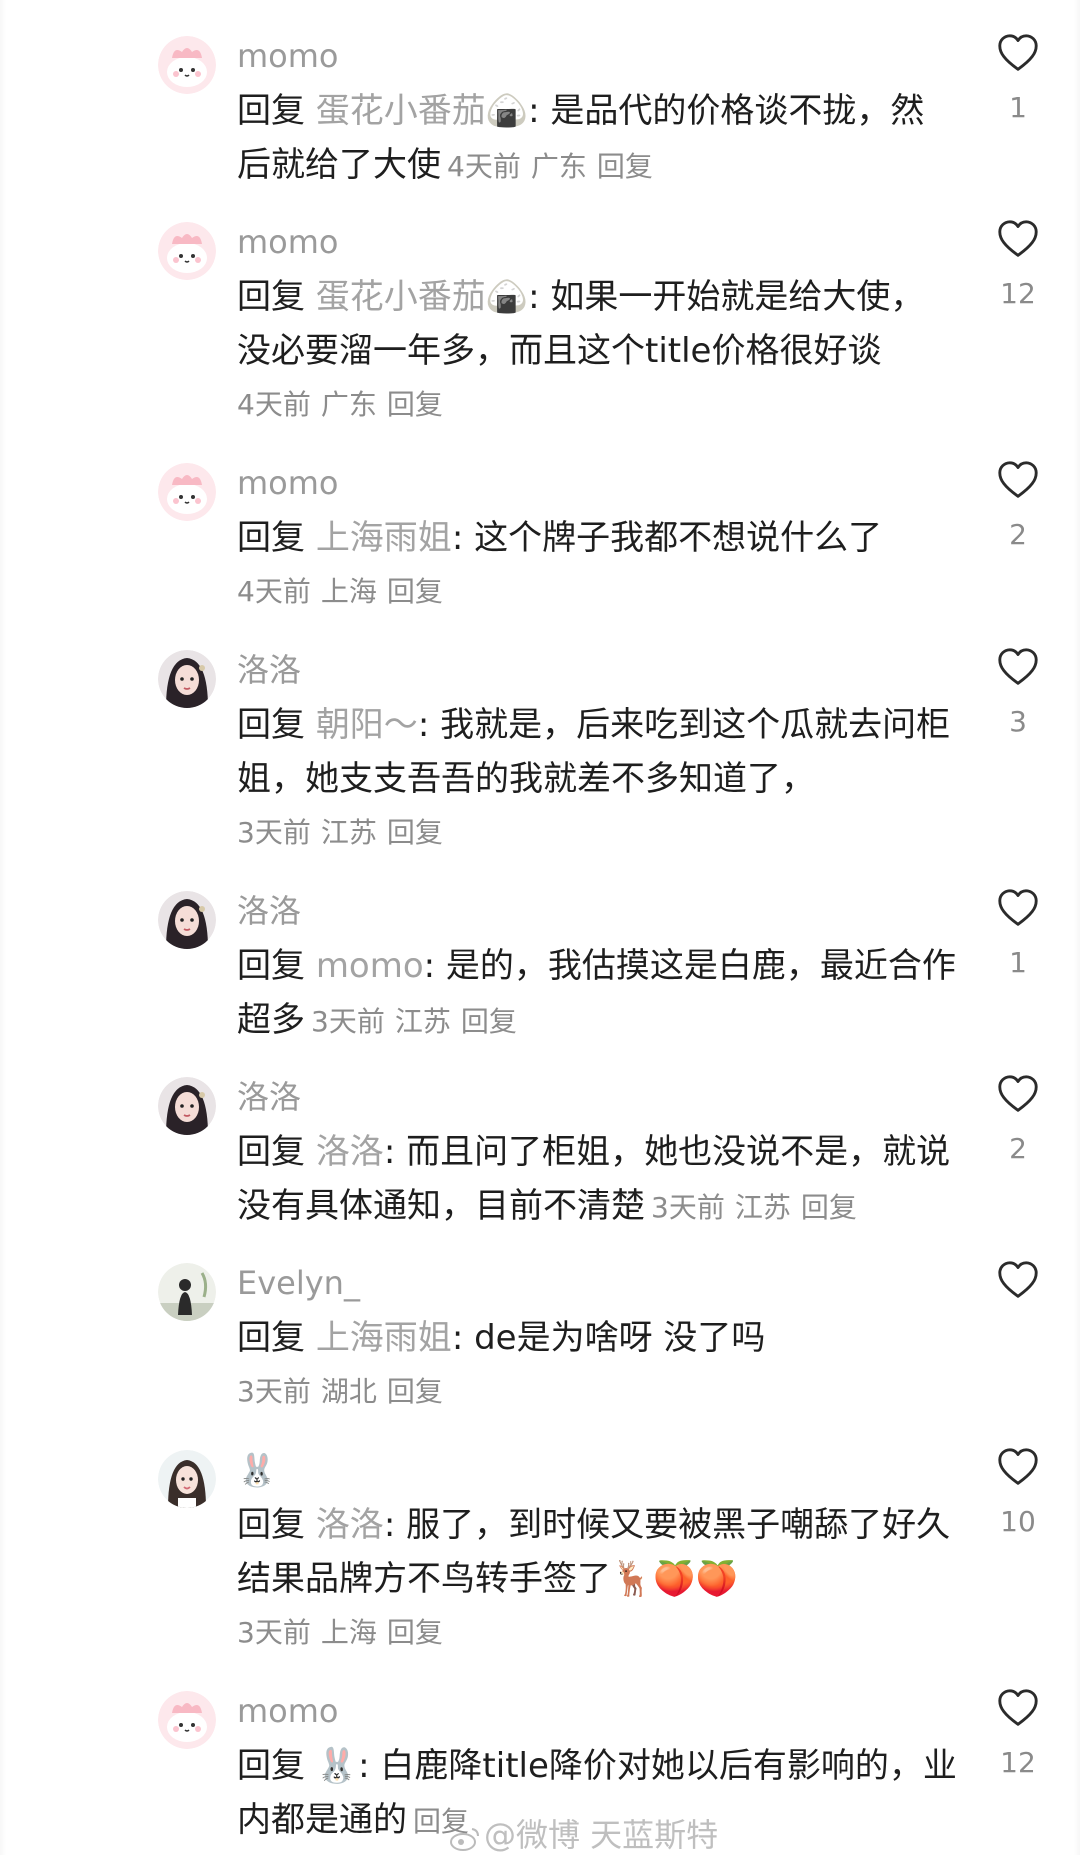 This screenshot has width=1080, height=1860. What do you see at coordinates (614, 1338) in the screenshot?
I see `comment-content: de是为啥呀 没了吗` at bounding box center [614, 1338].